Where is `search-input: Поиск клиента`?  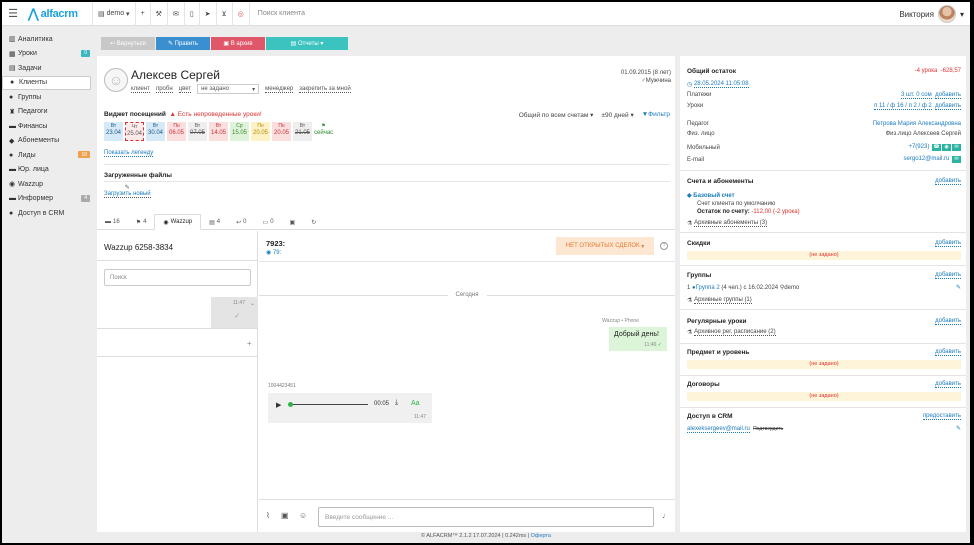
search-input: Поиск клиента is located at coordinates (276, 14).